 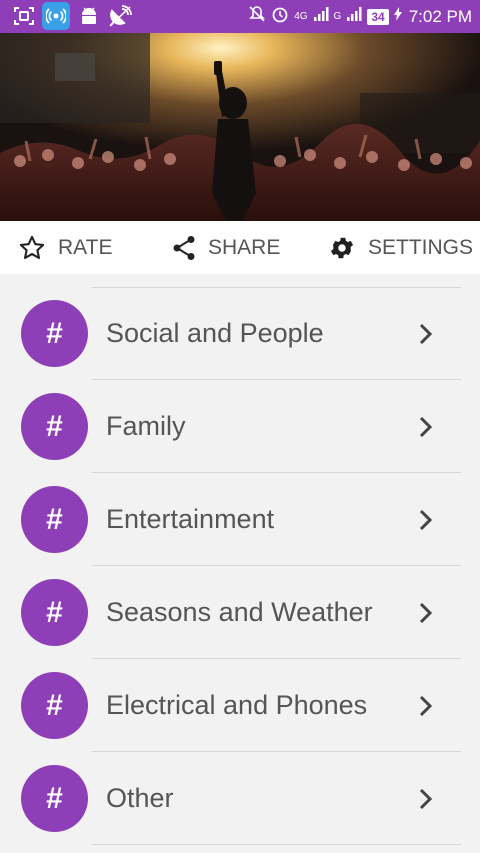 What do you see at coordinates (342, 248) in the screenshot?
I see `gear-icon` at bounding box center [342, 248].